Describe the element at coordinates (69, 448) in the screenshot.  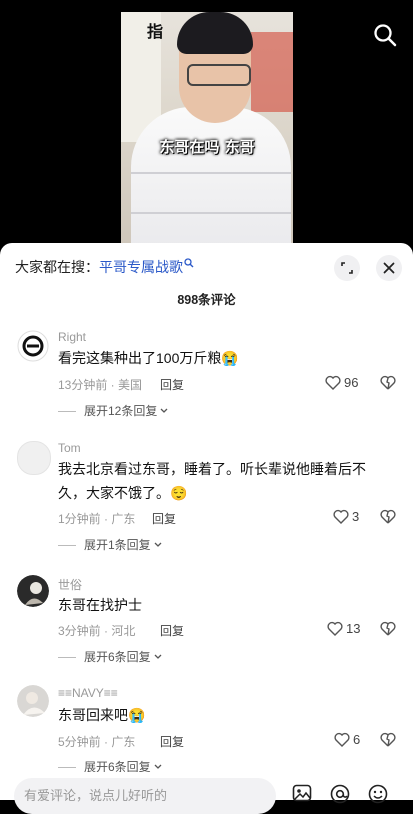
I see `comment-username: Tom` at that location.